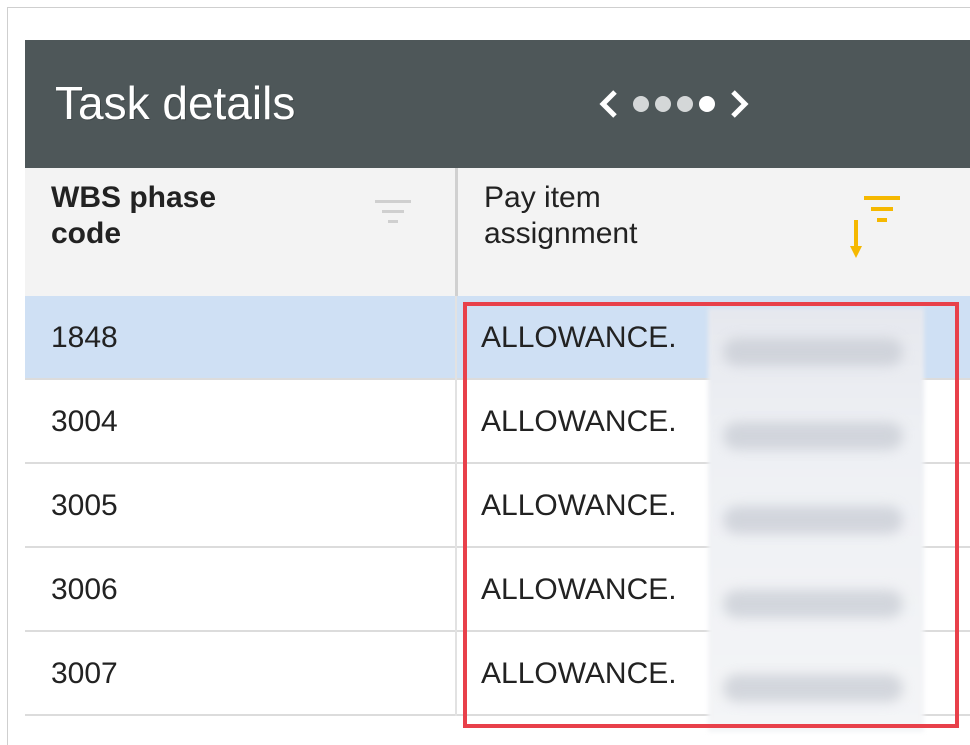  What do you see at coordinates (877, 229) in the screenshot?
I see `sort-filter-icon` at bounding box center [877, 229].